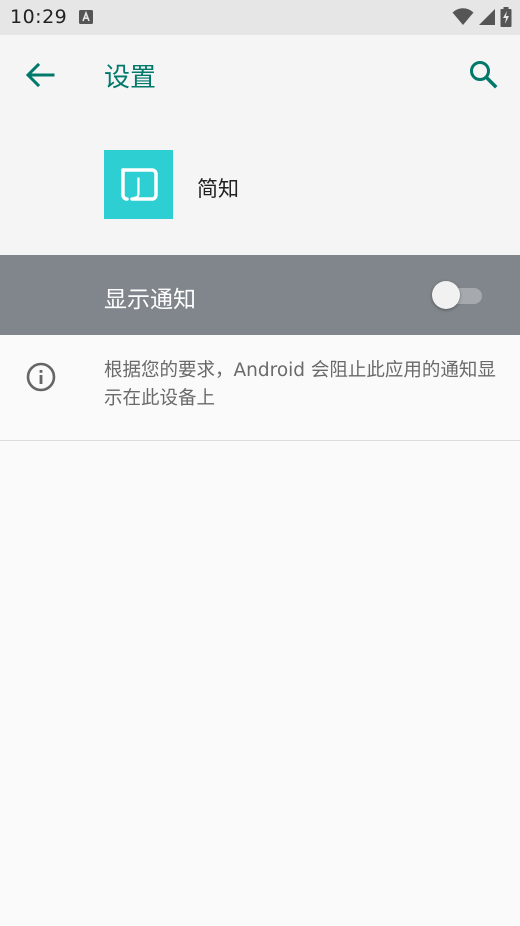  Describe the element at coordinates (130, 78) in the screenshot. I see `page-title: 设置` at that location.